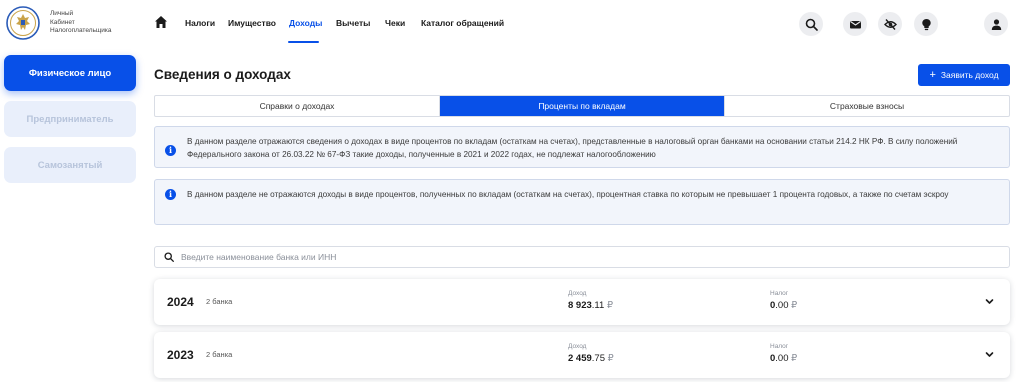  Describe the element at coordinates (81, 31) in the screenshot. I see `logo-line-3: Налогоплательщика` at that location.